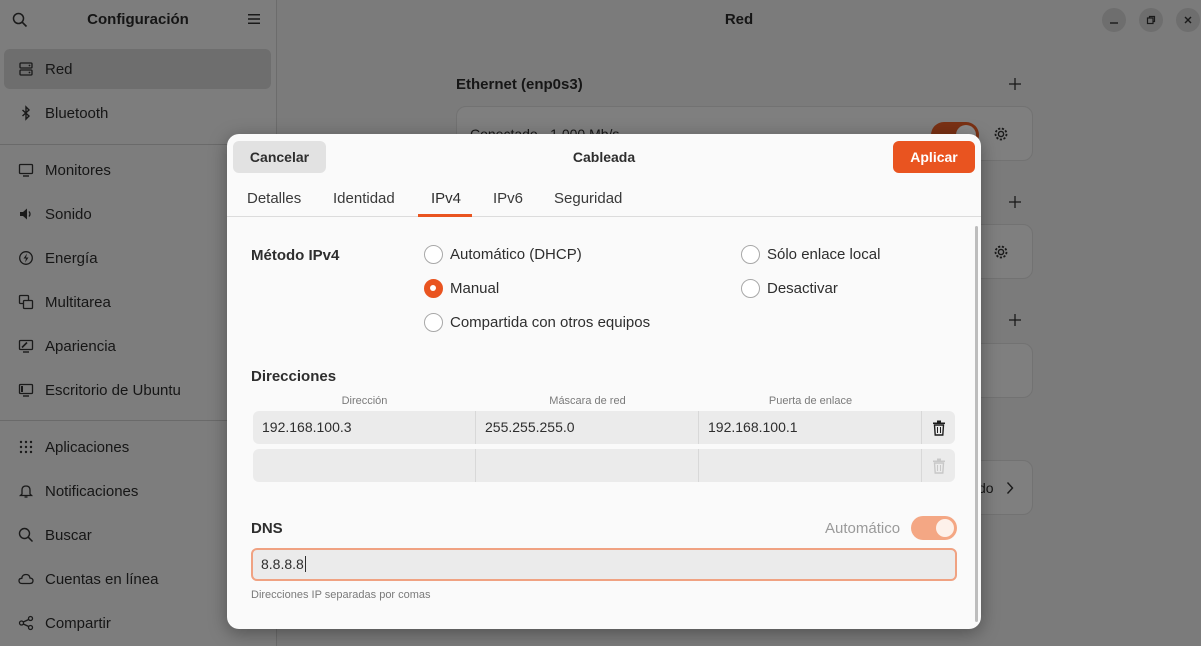 This screenshot has height=646, width=1201. I want to click on page-title: Red, so click(739, 19).